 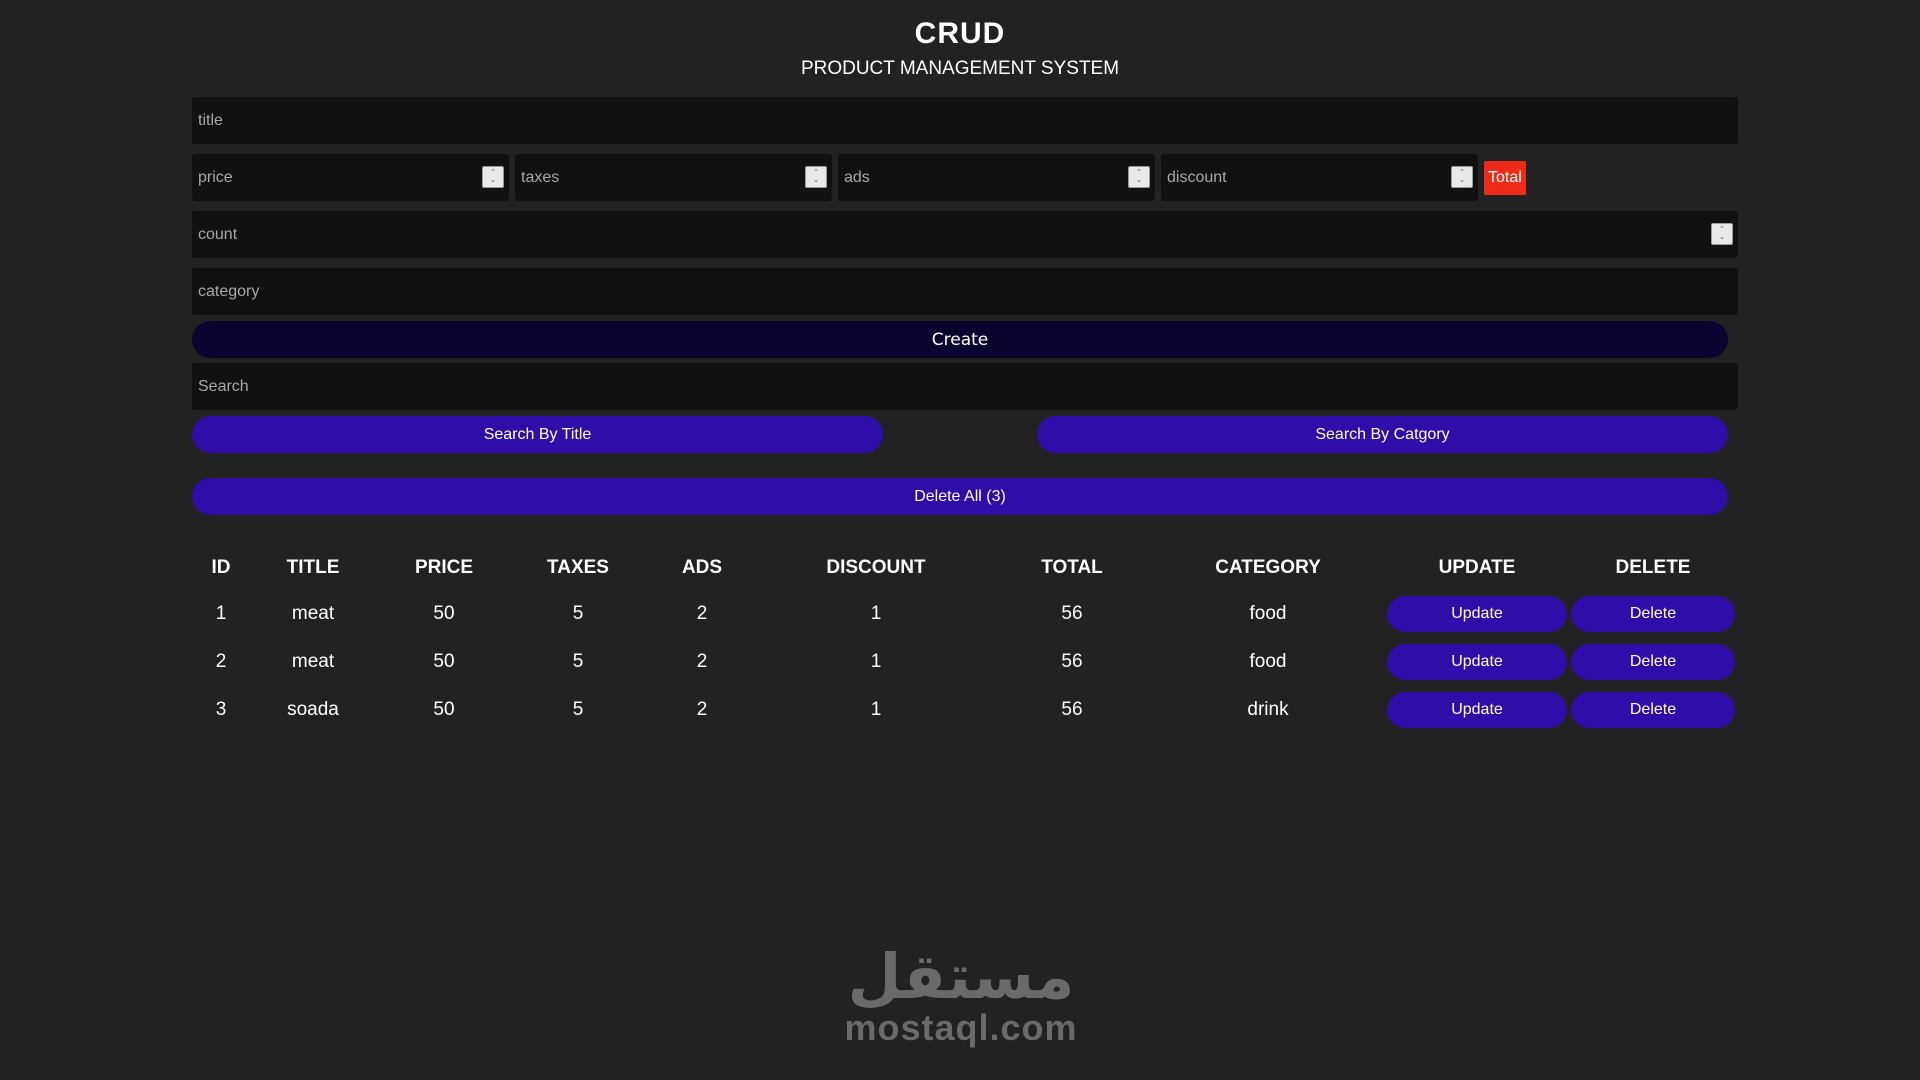 What do you see at coordinates (313, 709) in the screenshot?
I see `cell-title: soada` at bounding box center [313, 709].